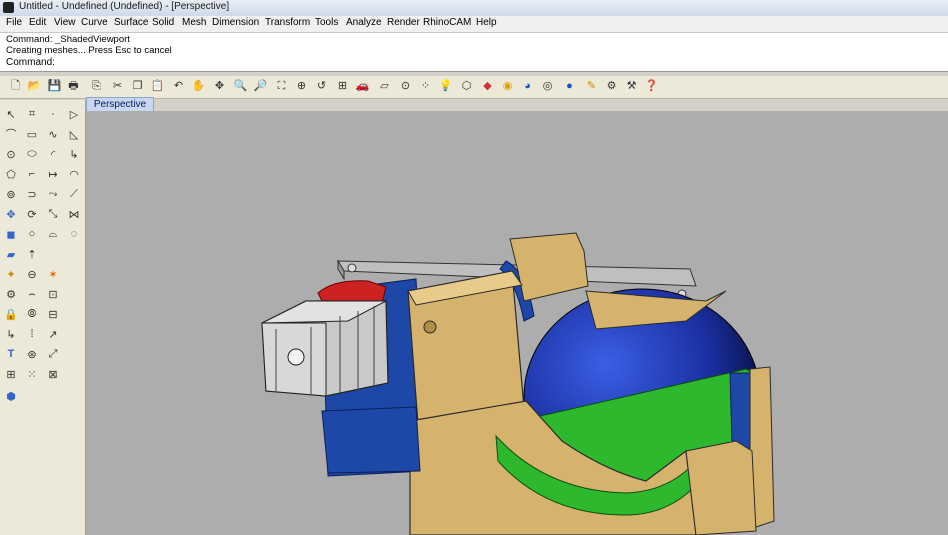 Image resolution: width=948 pixels, height=535 pixels. Describe the element at coordinates (32, 194) in the screenshot. I see `join-icon: ⊃` at that location.